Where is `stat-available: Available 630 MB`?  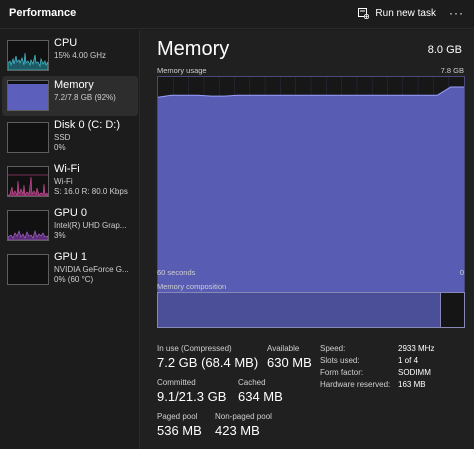 stat-available: Available 630 MB is located at coordinates (289, 357).